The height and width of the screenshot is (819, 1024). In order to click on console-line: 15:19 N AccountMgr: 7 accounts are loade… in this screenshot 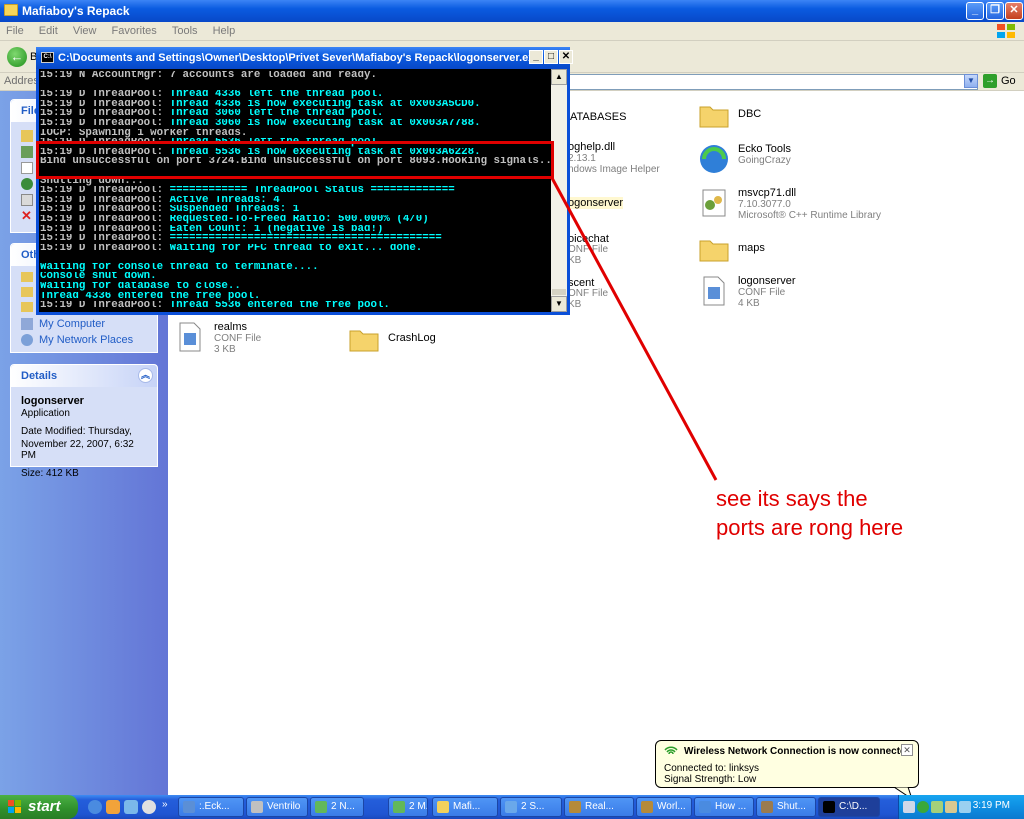, I will do `click(296, 76)`.